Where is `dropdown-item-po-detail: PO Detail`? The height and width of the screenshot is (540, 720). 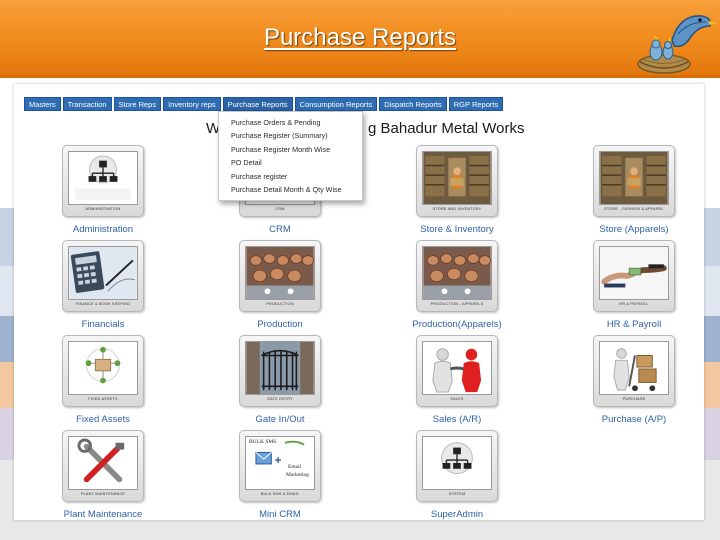 dropdown-item-po-detail: PO Detail is located at coordinates (290, 162).